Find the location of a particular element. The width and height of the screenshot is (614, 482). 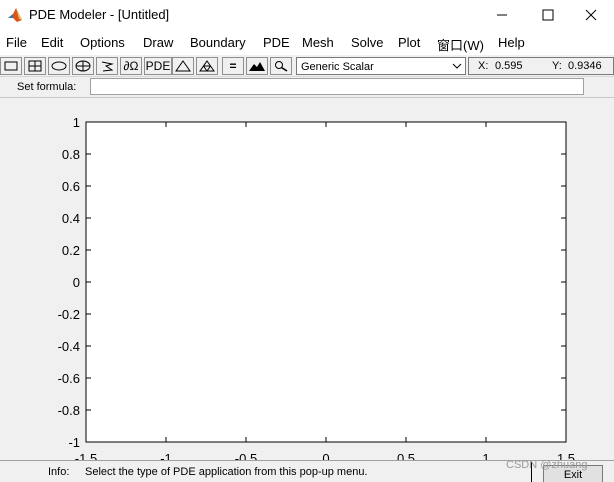

solve-pde-button: = is located at coordinates (233, 66).